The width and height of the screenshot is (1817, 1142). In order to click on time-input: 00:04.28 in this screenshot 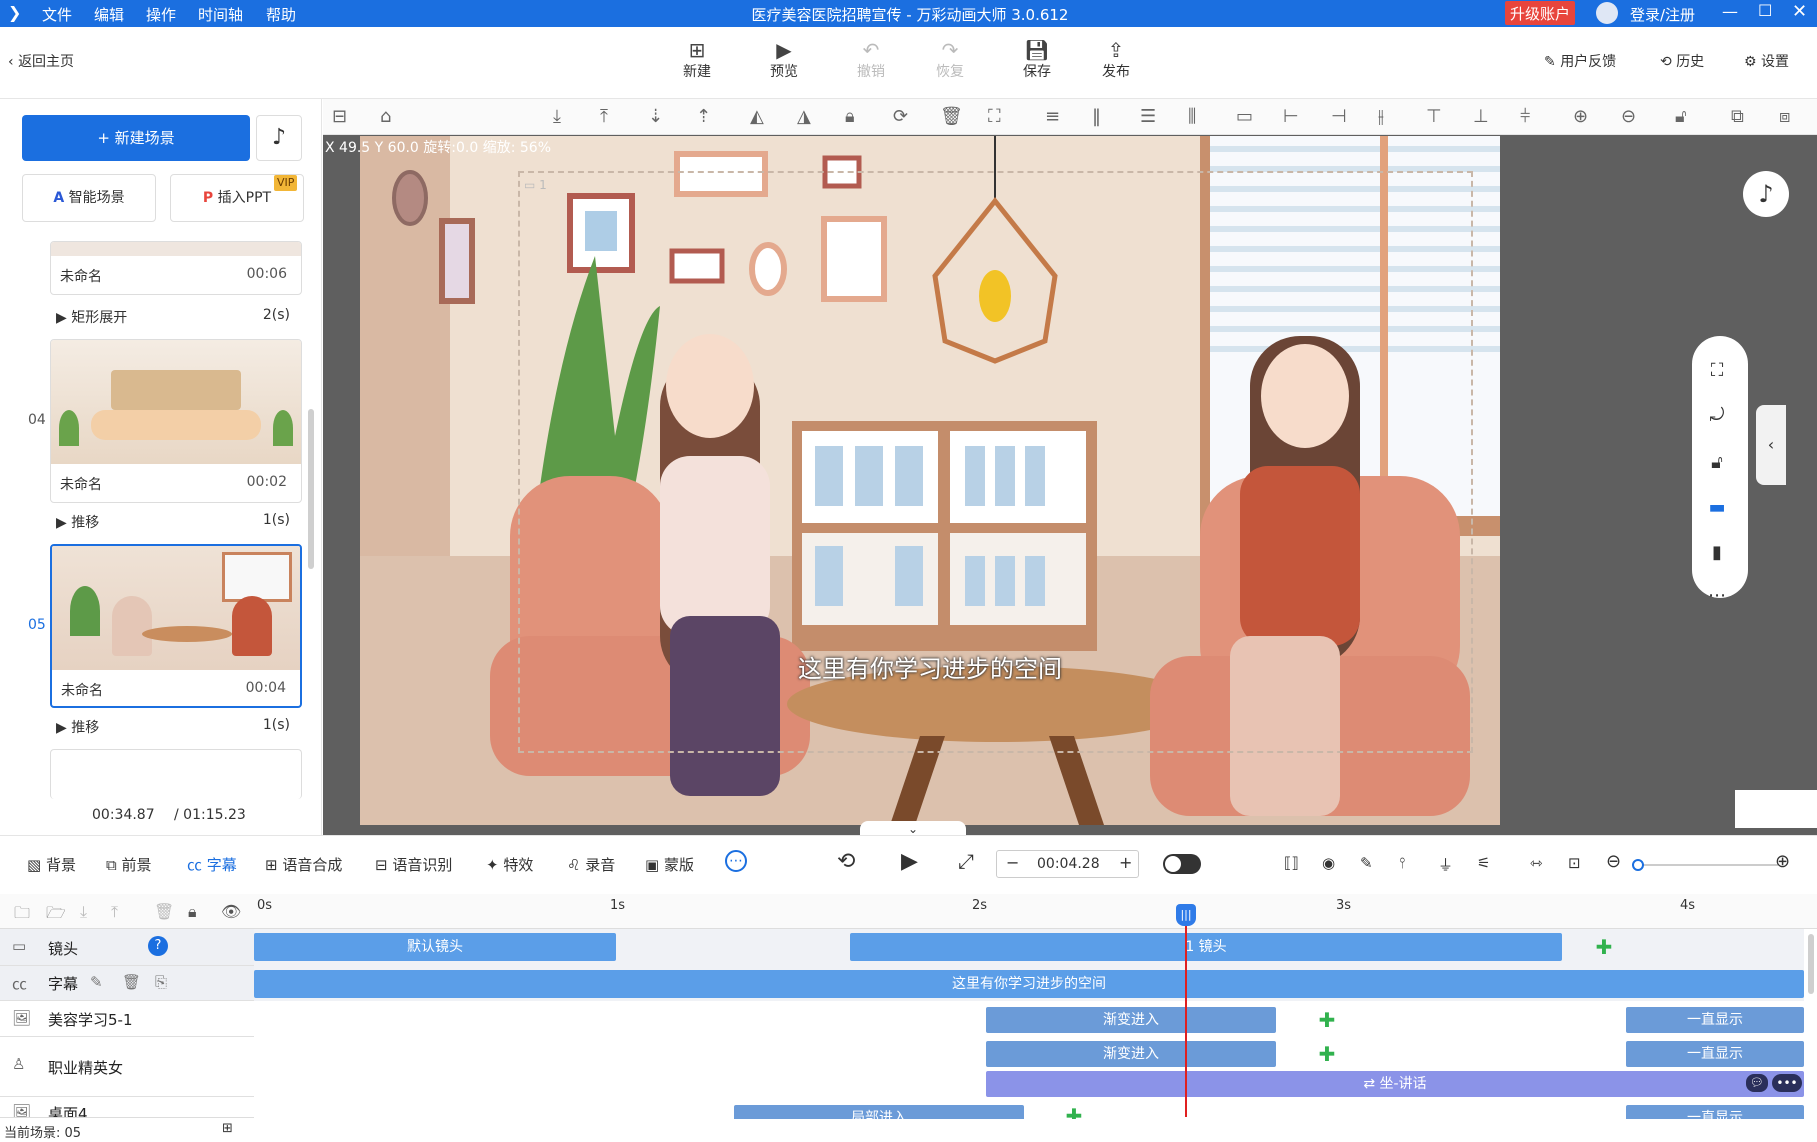, I will do `click(1068, 864)`.